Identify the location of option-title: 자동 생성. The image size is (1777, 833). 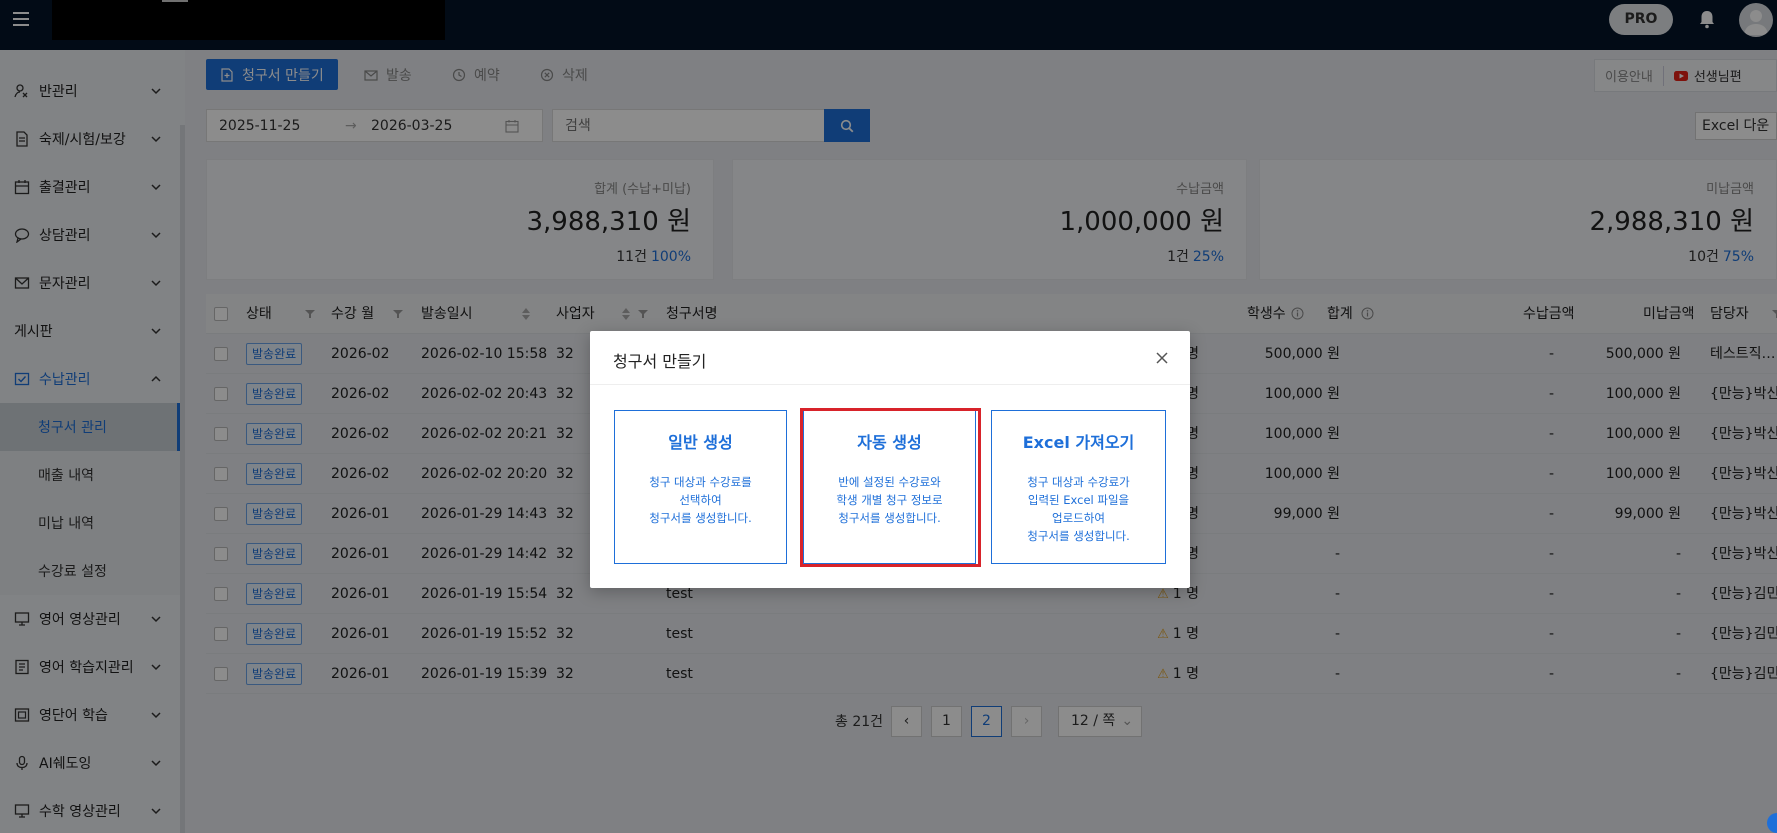
(889, 442).